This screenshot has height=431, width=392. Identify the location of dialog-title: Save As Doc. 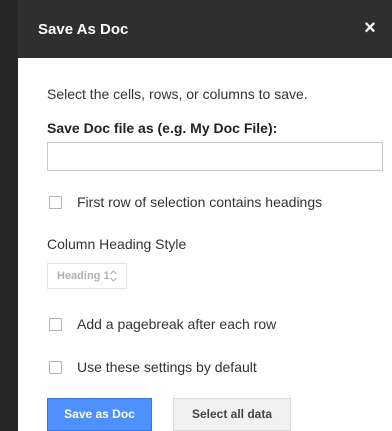
(83, 29).